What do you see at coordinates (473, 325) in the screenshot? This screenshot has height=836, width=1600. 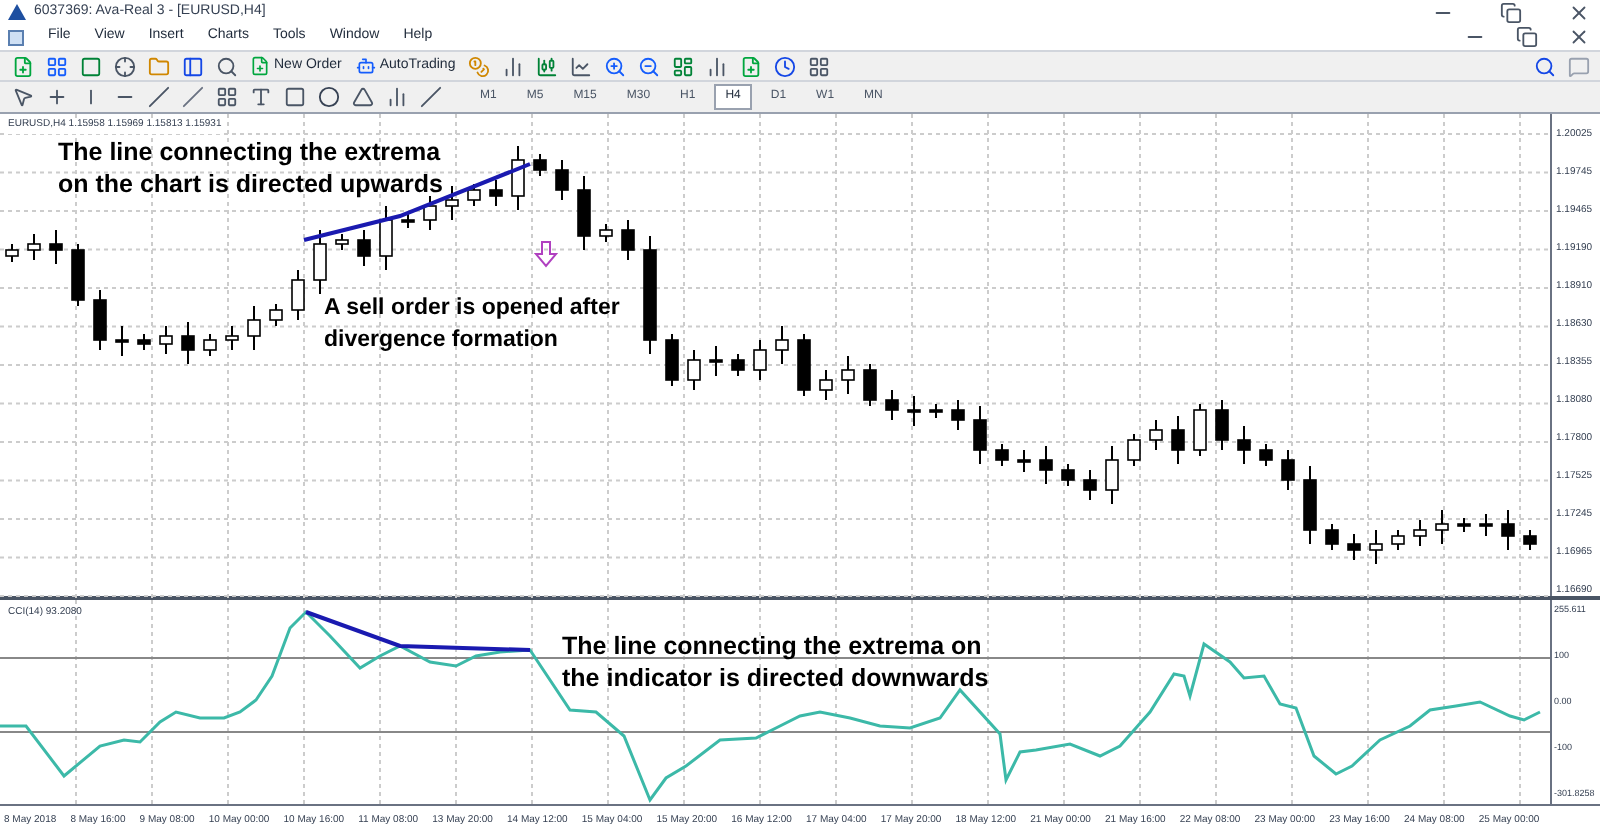 I see `annotation-text: A sell order is opened after divergence formation` at bounding box center [473, 325].